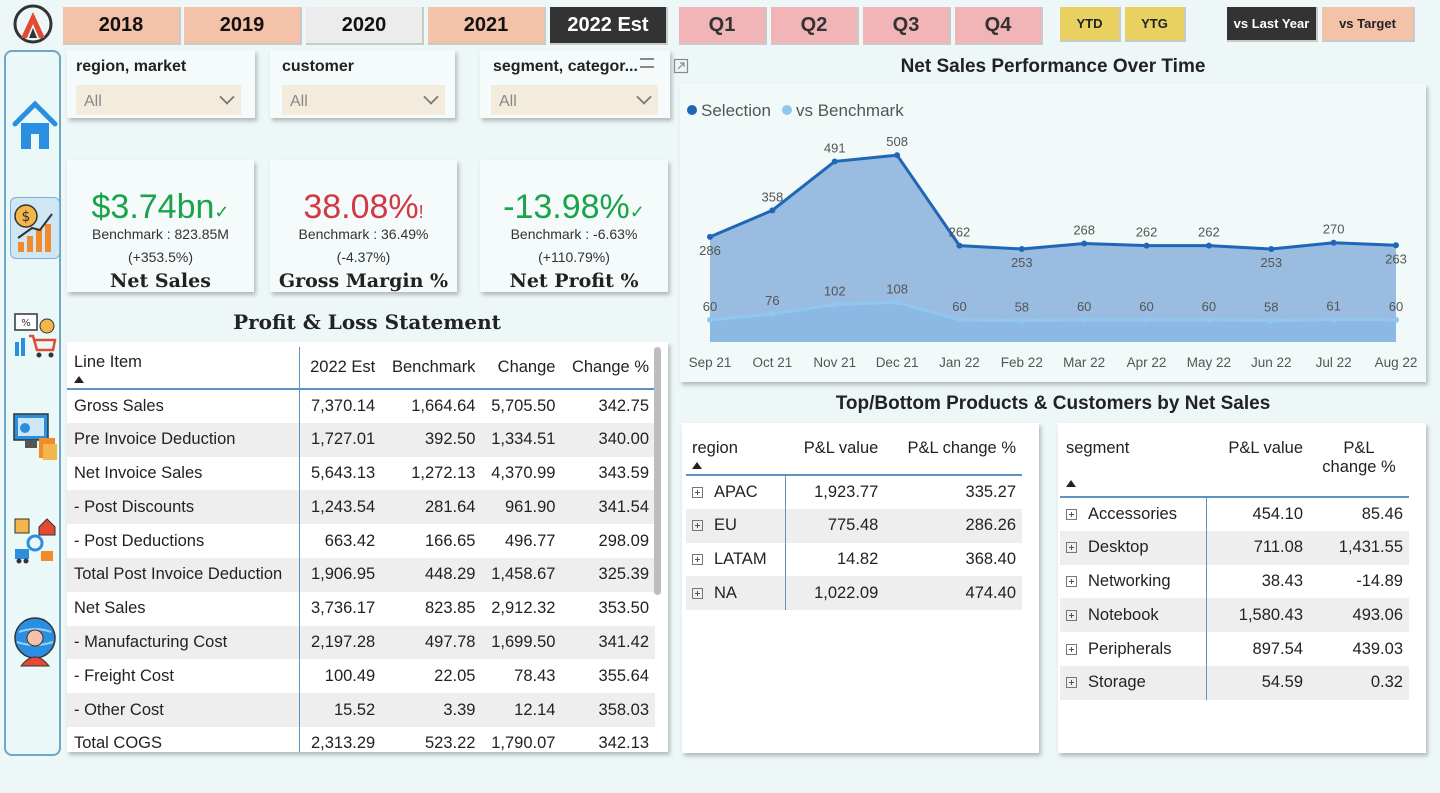  What do you see at coordinates (574, 234) in the screenshot?
I see `kpi-benchmark: Benchmark : -6.63%` at bounding box center [574, 234].